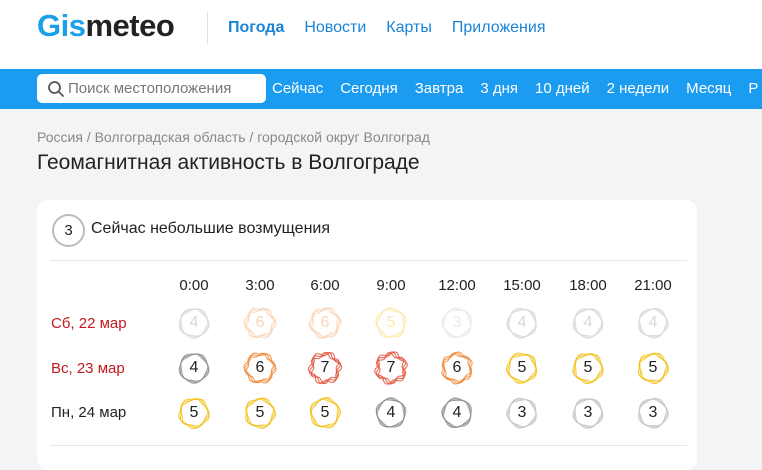 This screenshot has width=762, height=470. I want to click on time-label: 0:00, so click(194, 285).